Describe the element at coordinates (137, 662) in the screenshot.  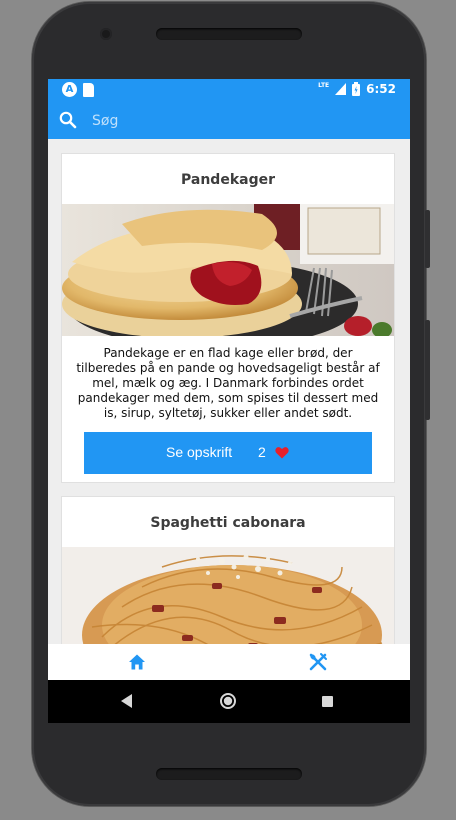
I see `home-icon` at that location.